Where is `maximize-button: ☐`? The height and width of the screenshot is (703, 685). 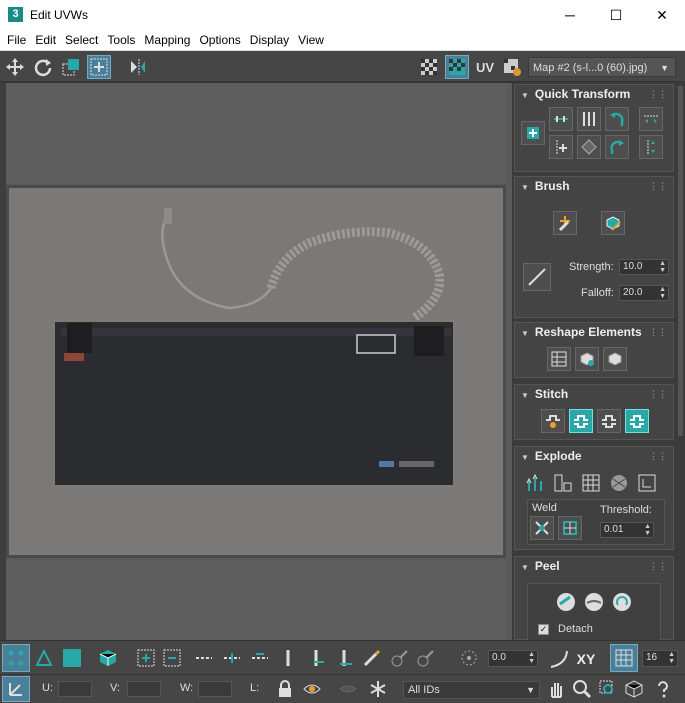 maximize-button: ☐ is located at coordinates (616, 15).